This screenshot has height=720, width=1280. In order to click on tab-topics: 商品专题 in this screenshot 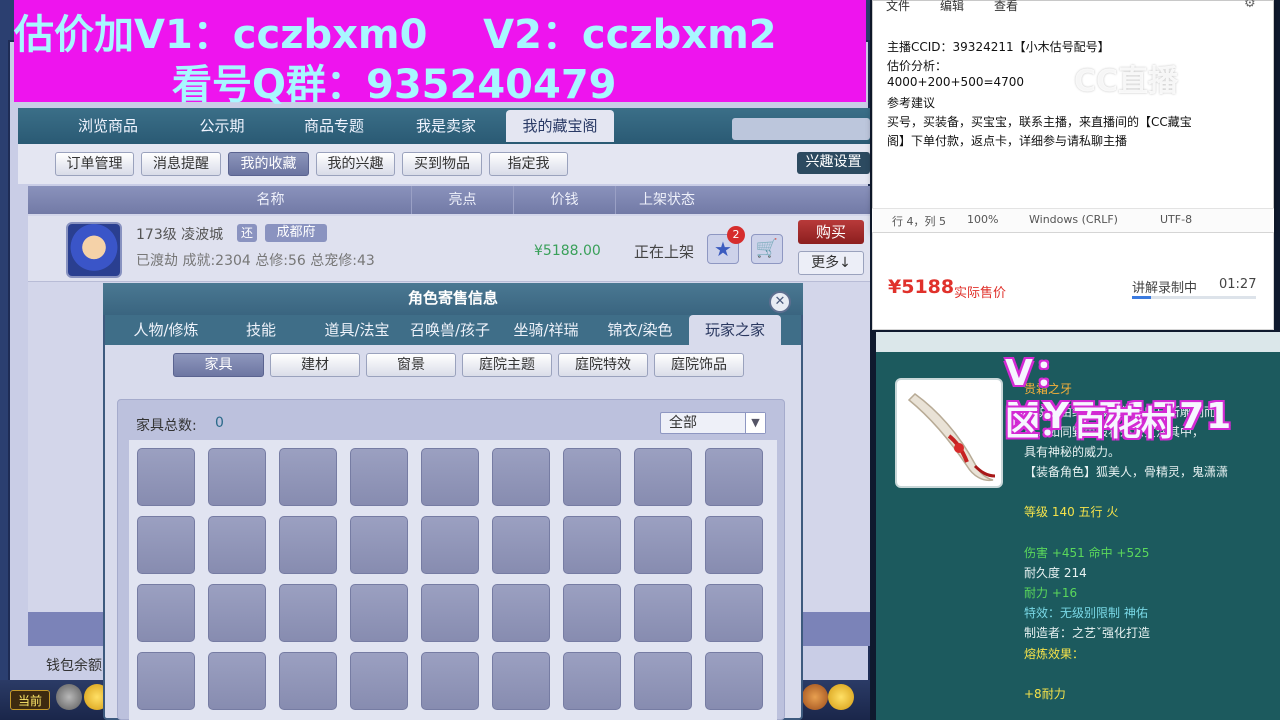, I will do `click(334, 126)`.